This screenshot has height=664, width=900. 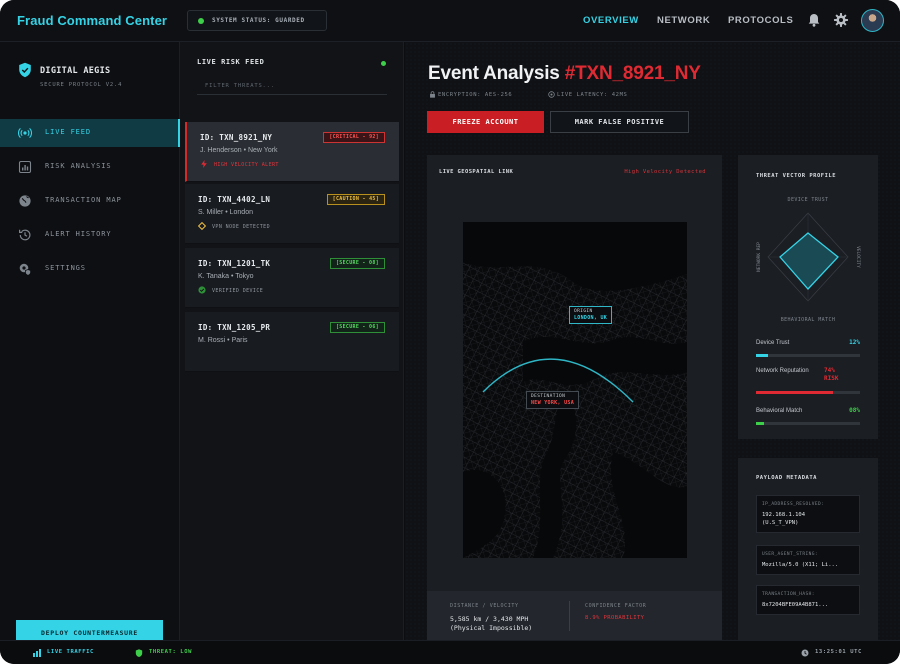 What do you see at coordinates (615, 618) in the screenshot?
I see `confidence-value: 8.9% PROBABILITY` at bounding box center [615, 618].